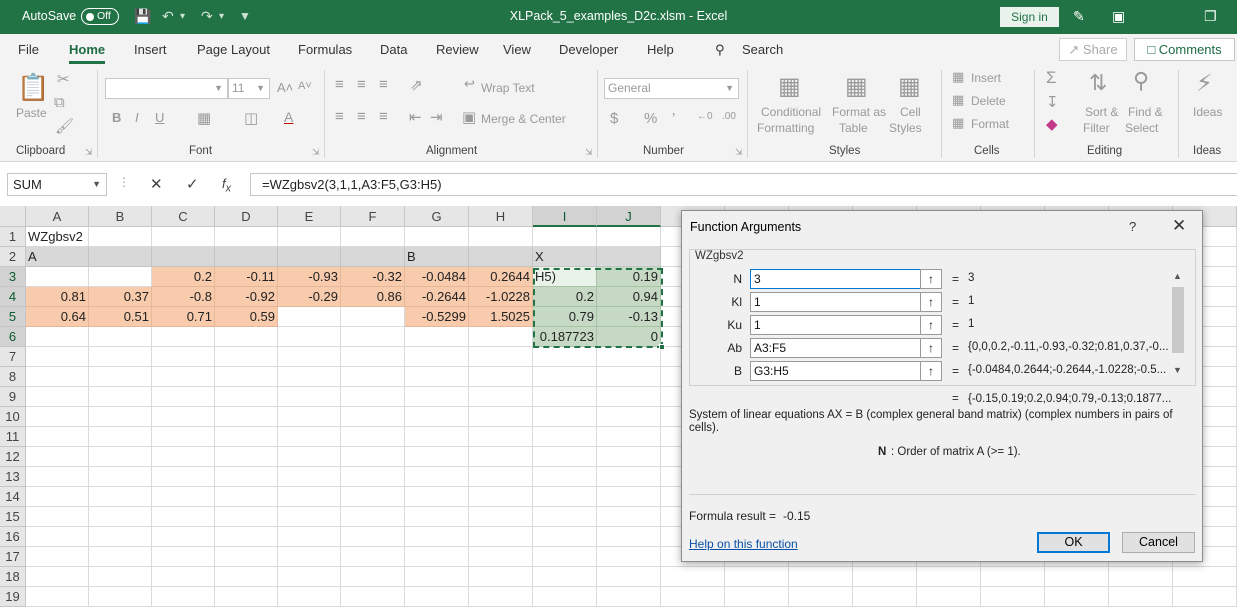 This screenshot has height=607, width=1237. What do you see at coordinates (309, 337) in the screenshot?
I see `cell-e6` at bounding box center [309, 337].